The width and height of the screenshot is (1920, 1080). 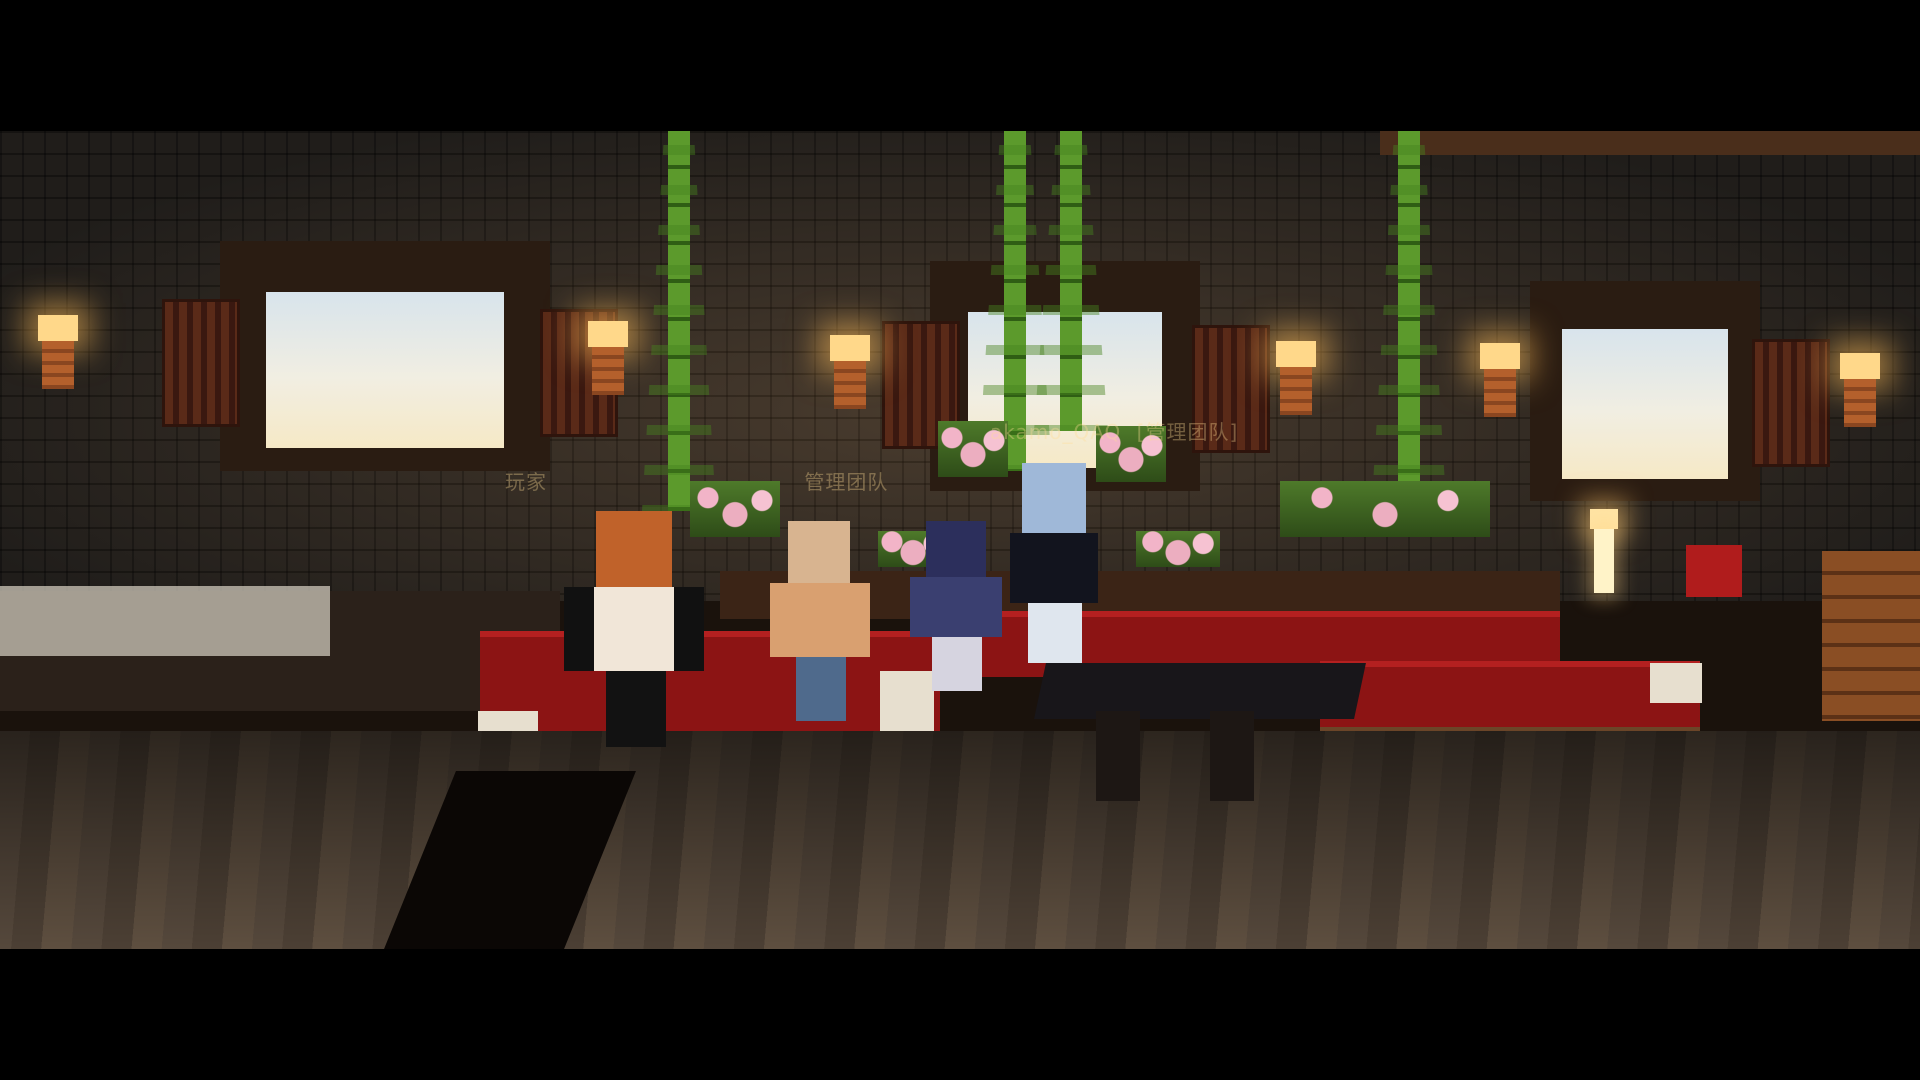 I want to click on player-blue-hair, so click(x=1055, y=563).